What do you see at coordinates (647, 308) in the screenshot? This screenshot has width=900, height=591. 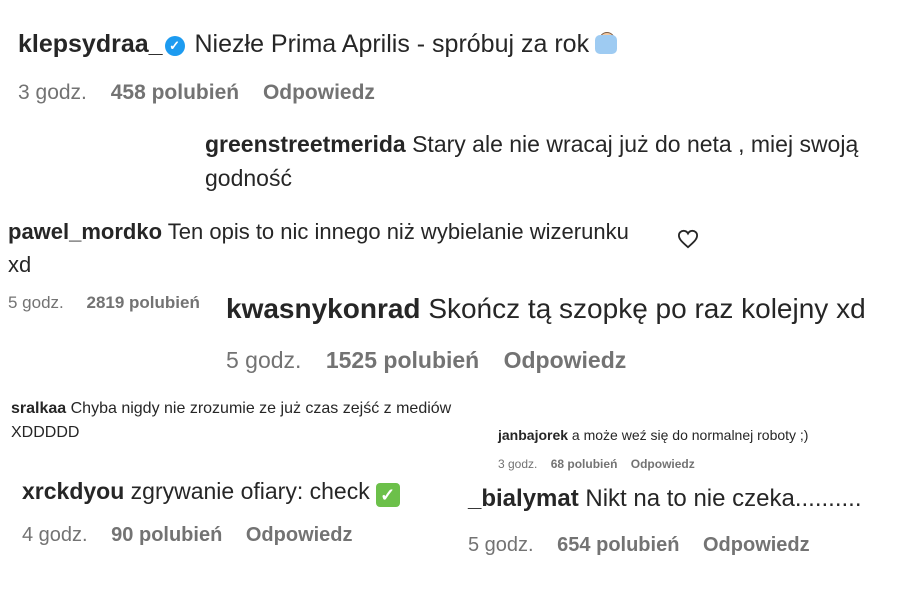 I see `comment-text: Skończ tą szopkę po raz kolejny xd` at bounding box center [647, 308].